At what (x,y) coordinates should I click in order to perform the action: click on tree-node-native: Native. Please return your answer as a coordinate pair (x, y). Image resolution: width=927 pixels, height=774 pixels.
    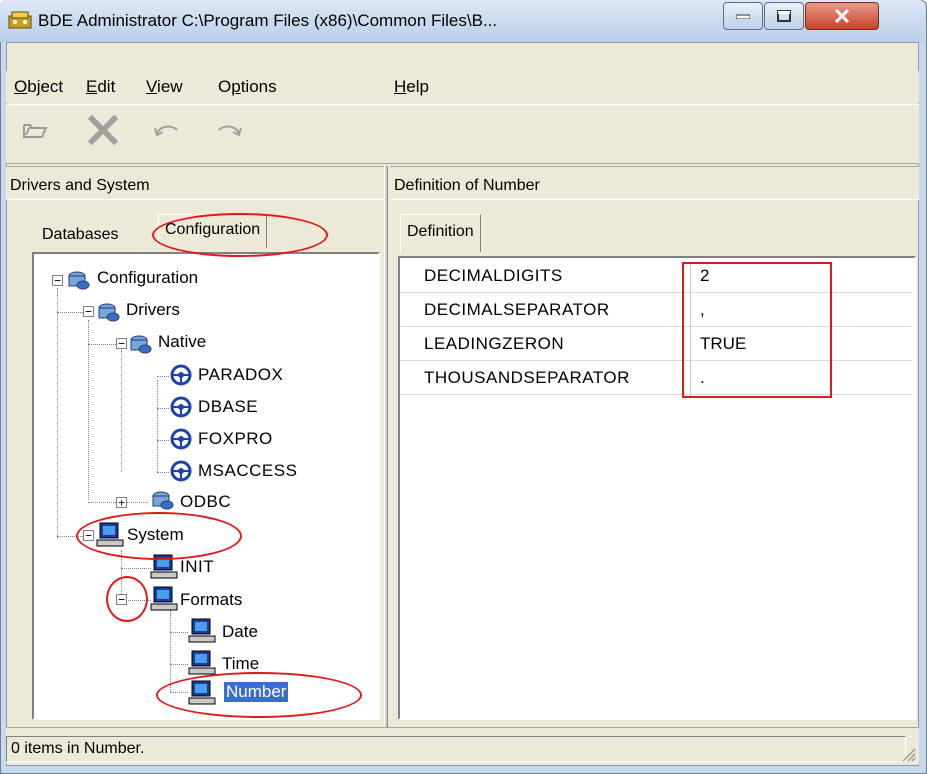
    Looking at the image, I should click on (182, 342).